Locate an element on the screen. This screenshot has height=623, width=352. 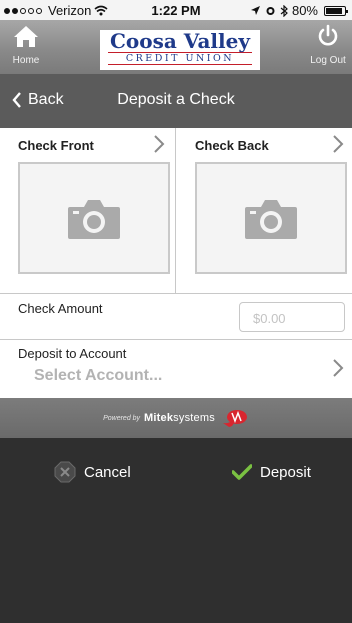
checkmark-icon is located at coordinates (242, 472).